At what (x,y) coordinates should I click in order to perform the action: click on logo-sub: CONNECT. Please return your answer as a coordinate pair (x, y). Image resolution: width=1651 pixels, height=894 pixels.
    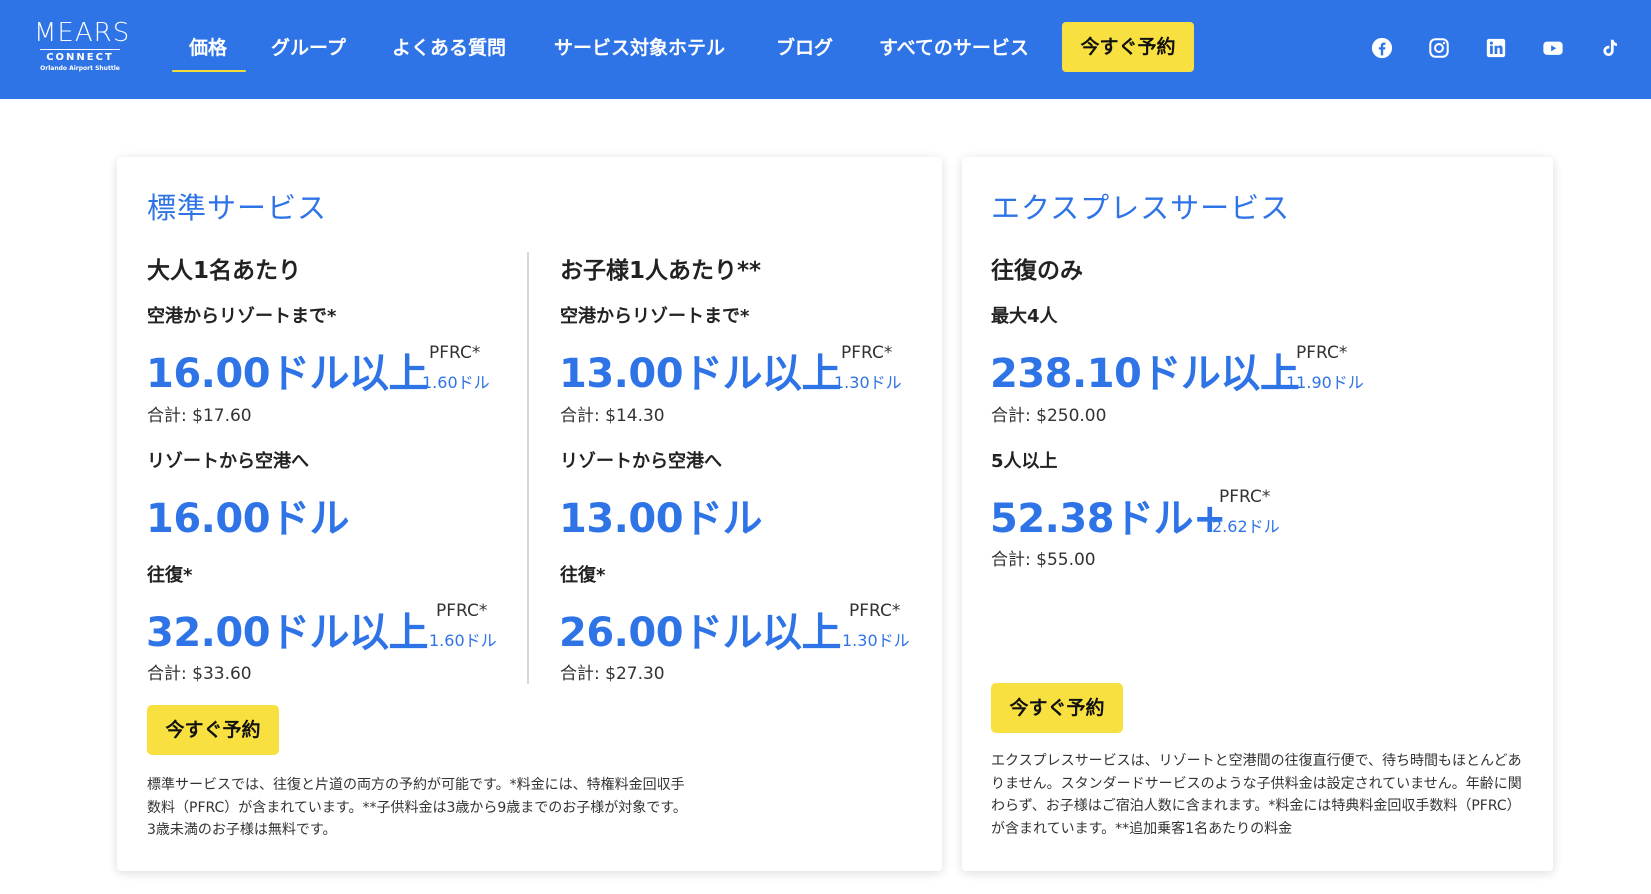
    Looking at the image, I should click on (80, 57).